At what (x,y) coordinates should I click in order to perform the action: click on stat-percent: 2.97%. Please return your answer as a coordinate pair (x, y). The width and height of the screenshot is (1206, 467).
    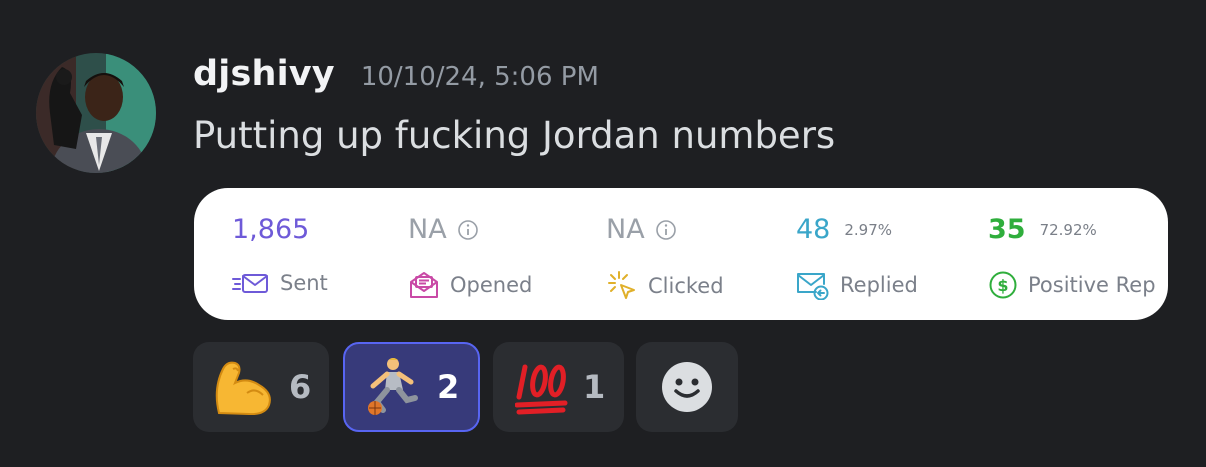
    Looking at the image, I should click on (868, 229).